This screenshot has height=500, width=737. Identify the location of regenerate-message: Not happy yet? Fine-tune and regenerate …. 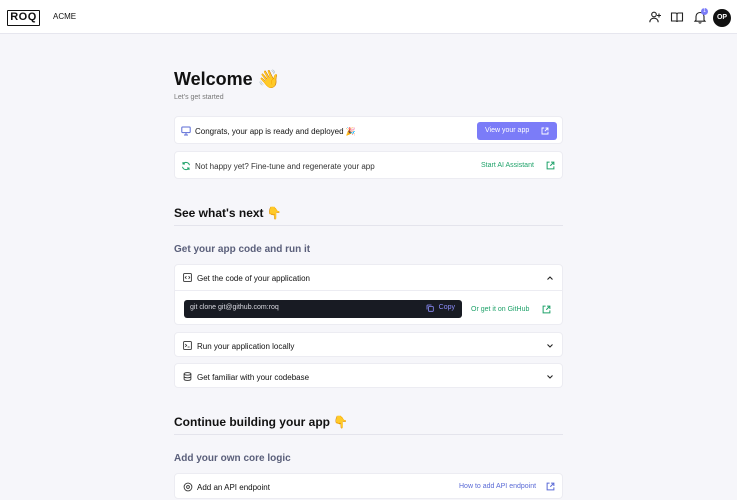
(285, 166).